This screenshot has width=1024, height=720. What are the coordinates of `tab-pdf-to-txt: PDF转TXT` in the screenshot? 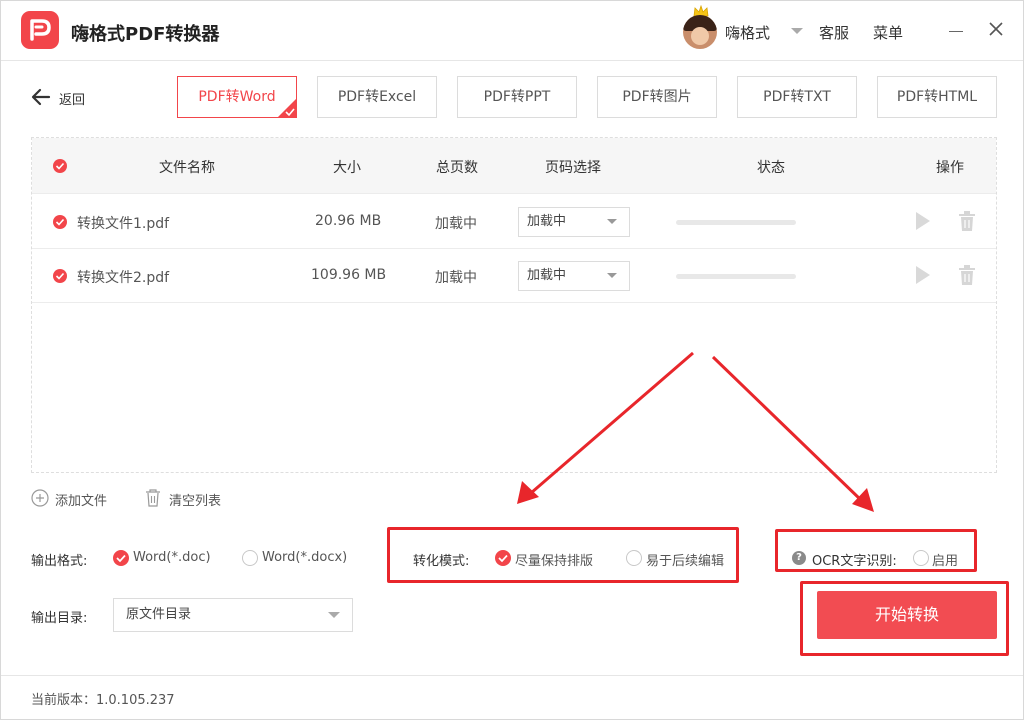 It's located at (797, 97).